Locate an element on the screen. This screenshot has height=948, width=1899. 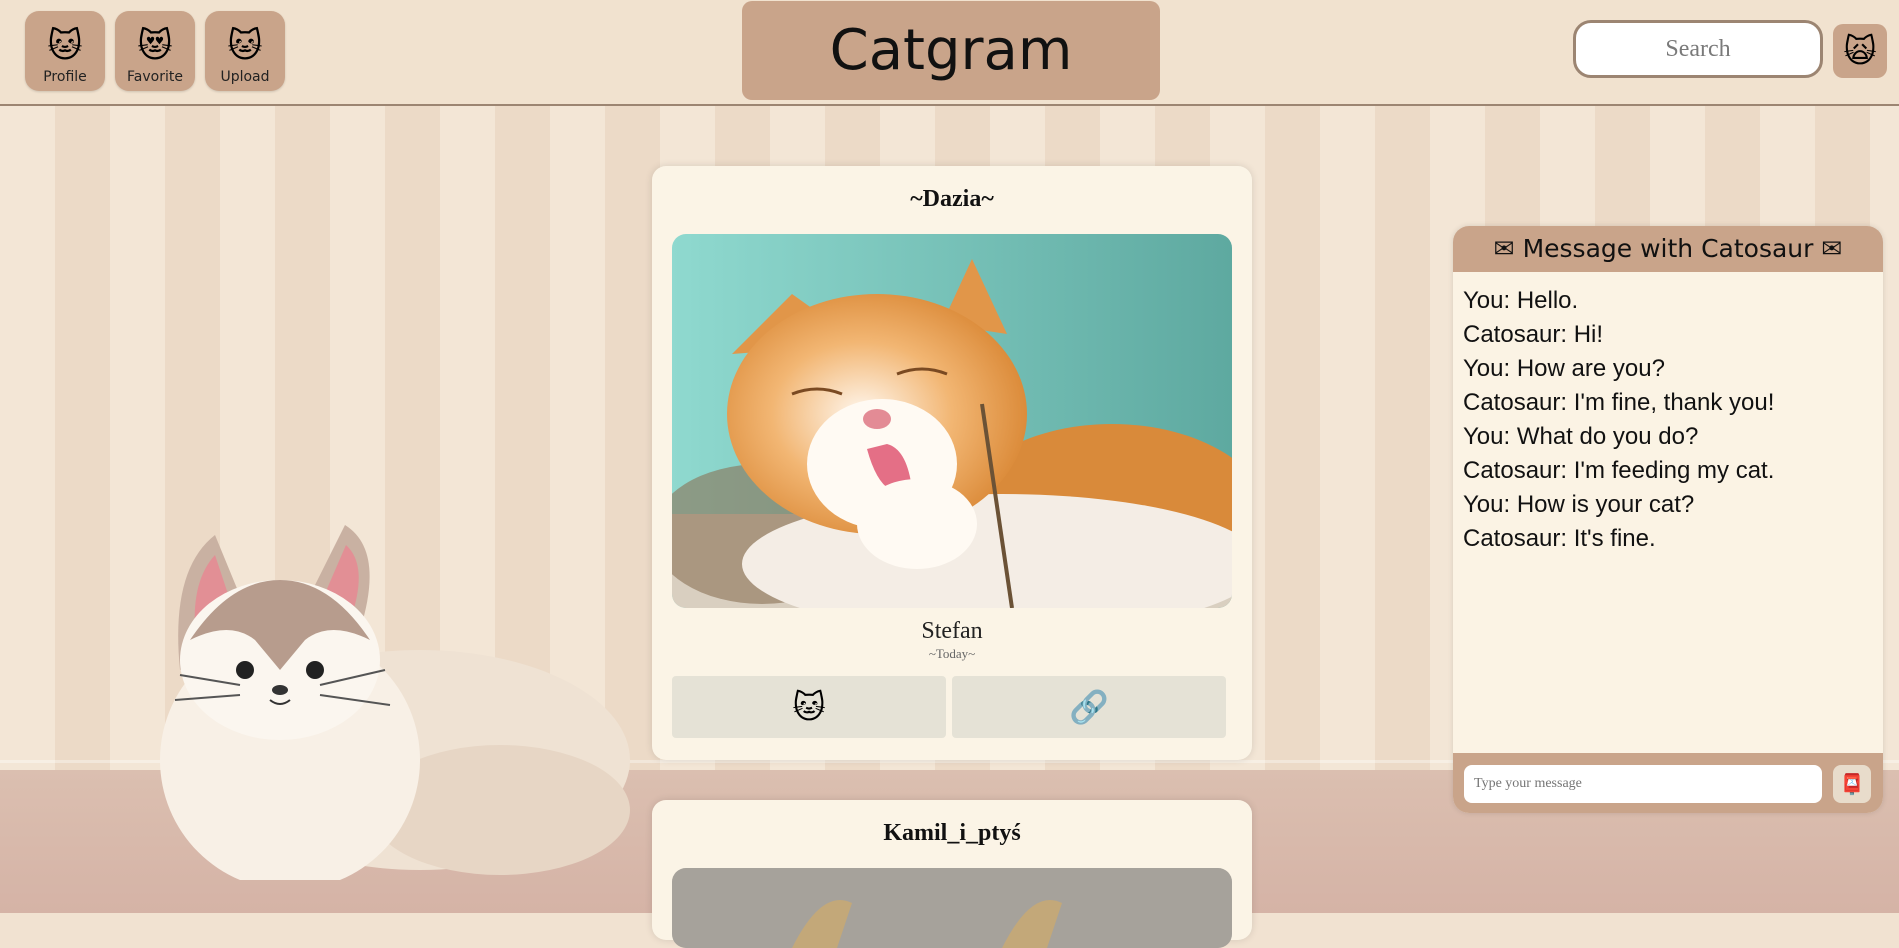
post-author: ~Dazia~ is located at coordinates (952, 199).